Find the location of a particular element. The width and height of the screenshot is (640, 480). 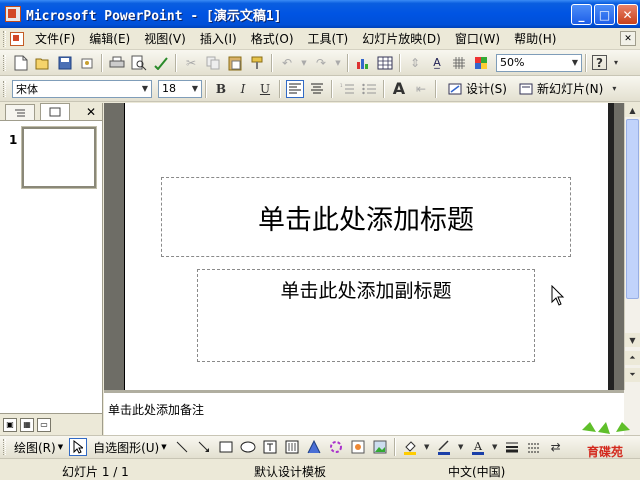

close-button: ✕ is located at coordinates (627, 14).